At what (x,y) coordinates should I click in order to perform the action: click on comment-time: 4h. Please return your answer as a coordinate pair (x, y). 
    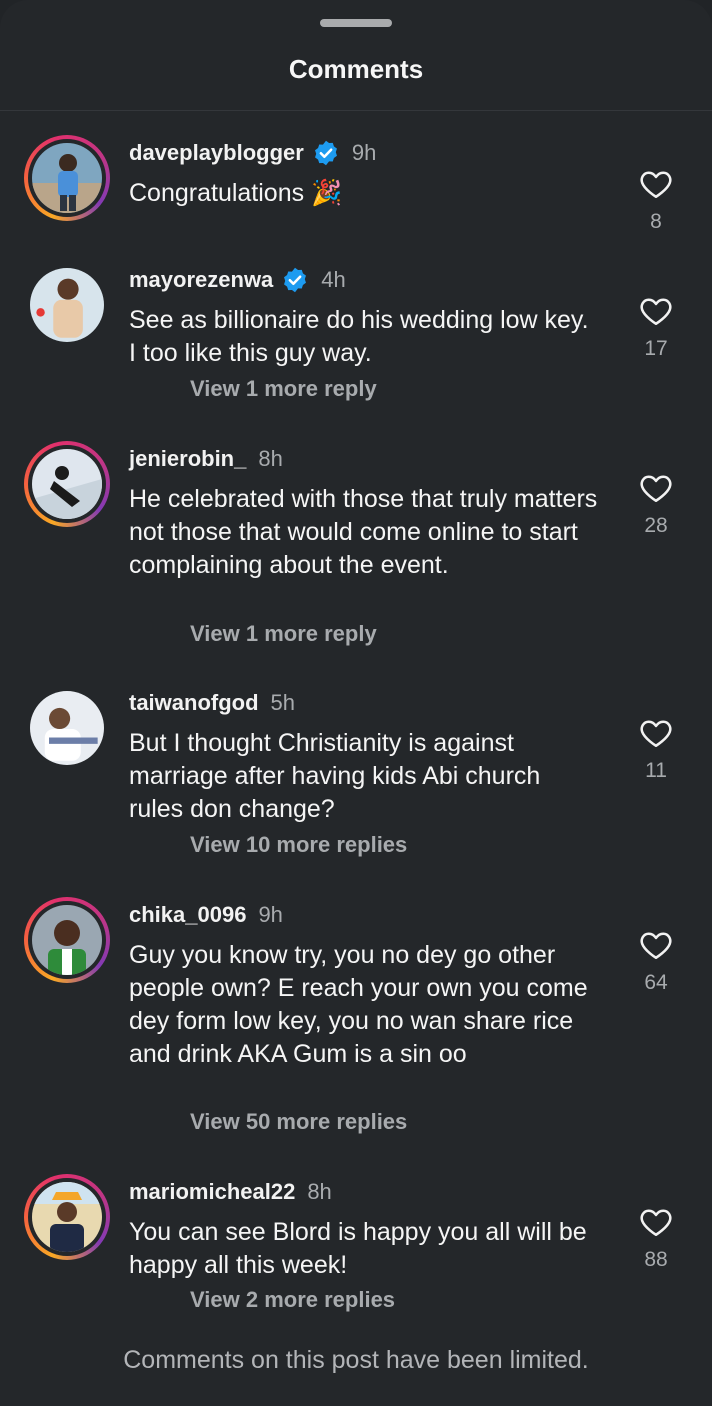
    Looking at the image, I should click on (333, 279).